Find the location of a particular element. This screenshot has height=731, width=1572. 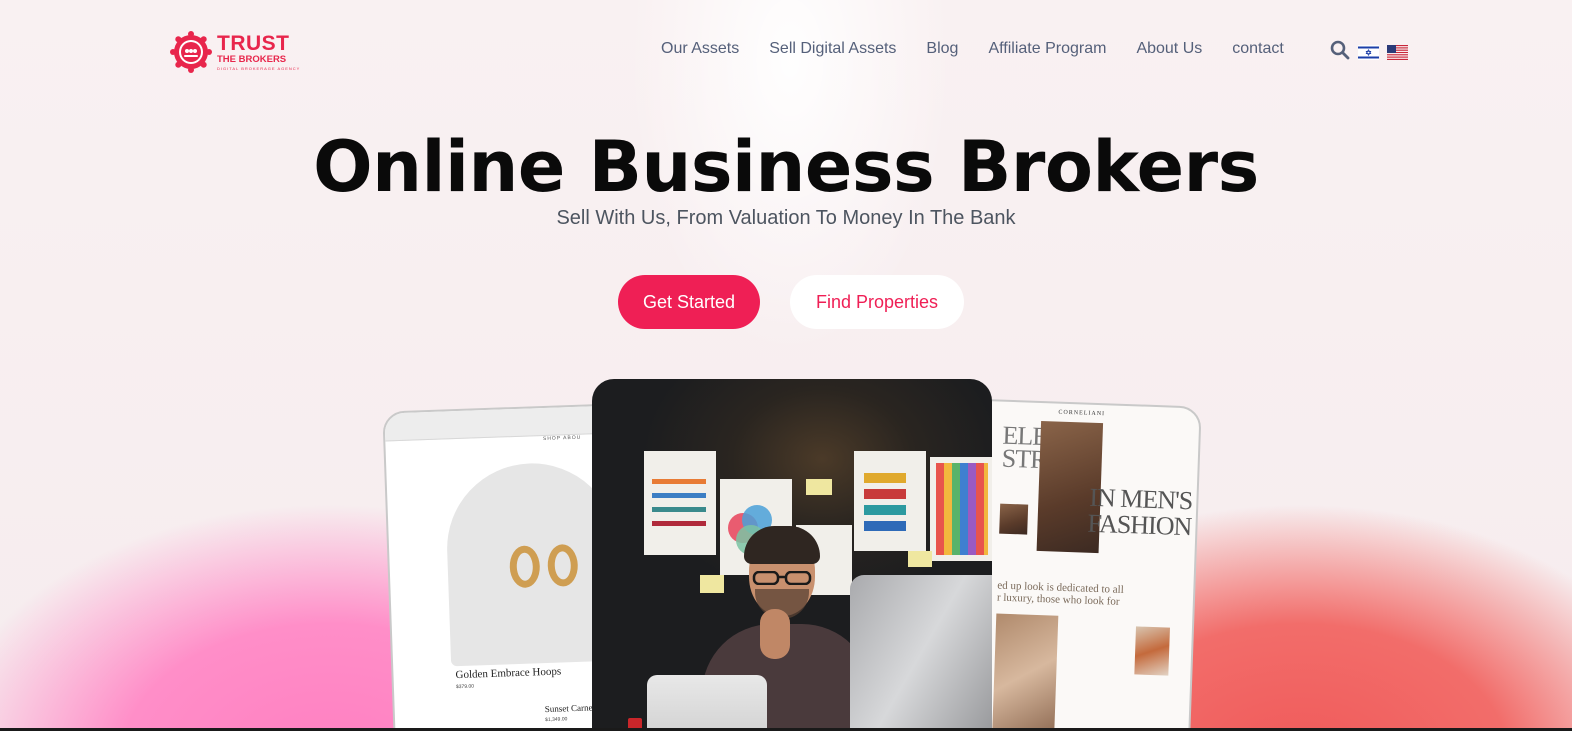

monitor-image is located at coordinates (921, 653).